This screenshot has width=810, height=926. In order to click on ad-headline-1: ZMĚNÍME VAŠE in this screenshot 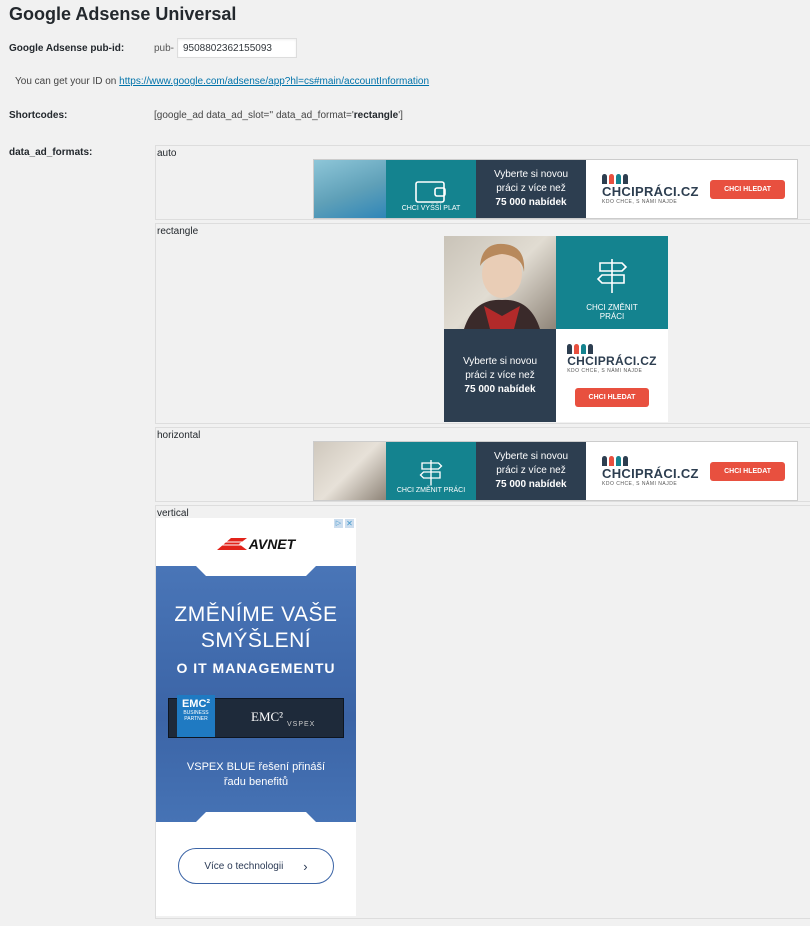, I will do `click(256, 614)`.